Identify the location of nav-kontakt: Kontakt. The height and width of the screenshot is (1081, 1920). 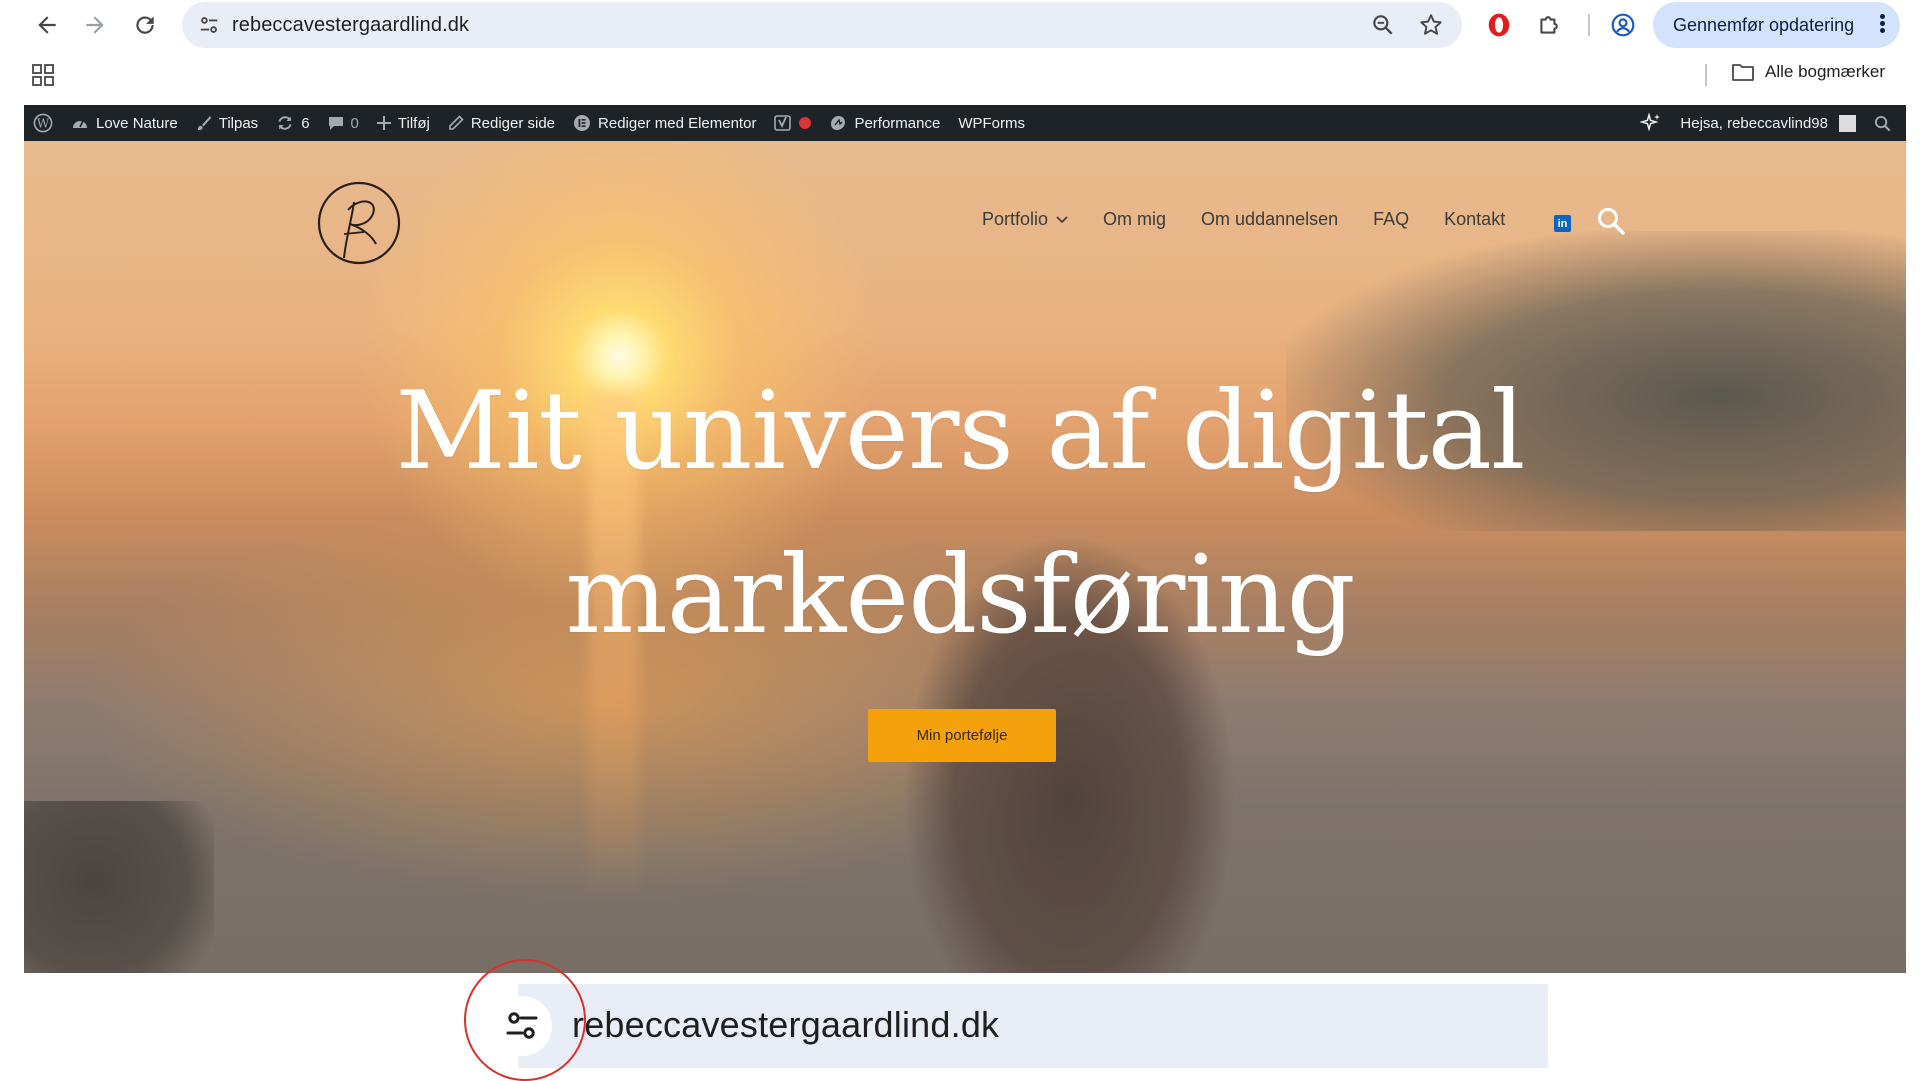
(1474, 219).